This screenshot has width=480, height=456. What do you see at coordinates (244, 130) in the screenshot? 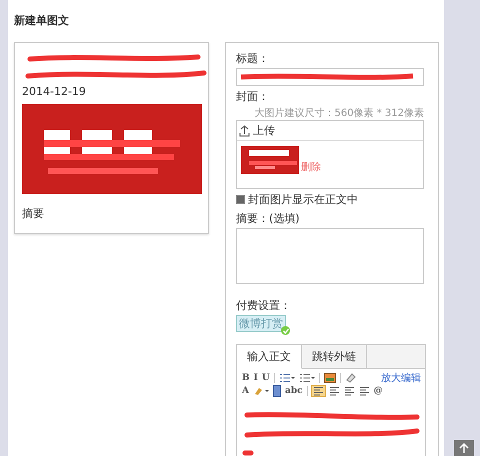
I see `upload-icon` at bounding box center [244, 130].